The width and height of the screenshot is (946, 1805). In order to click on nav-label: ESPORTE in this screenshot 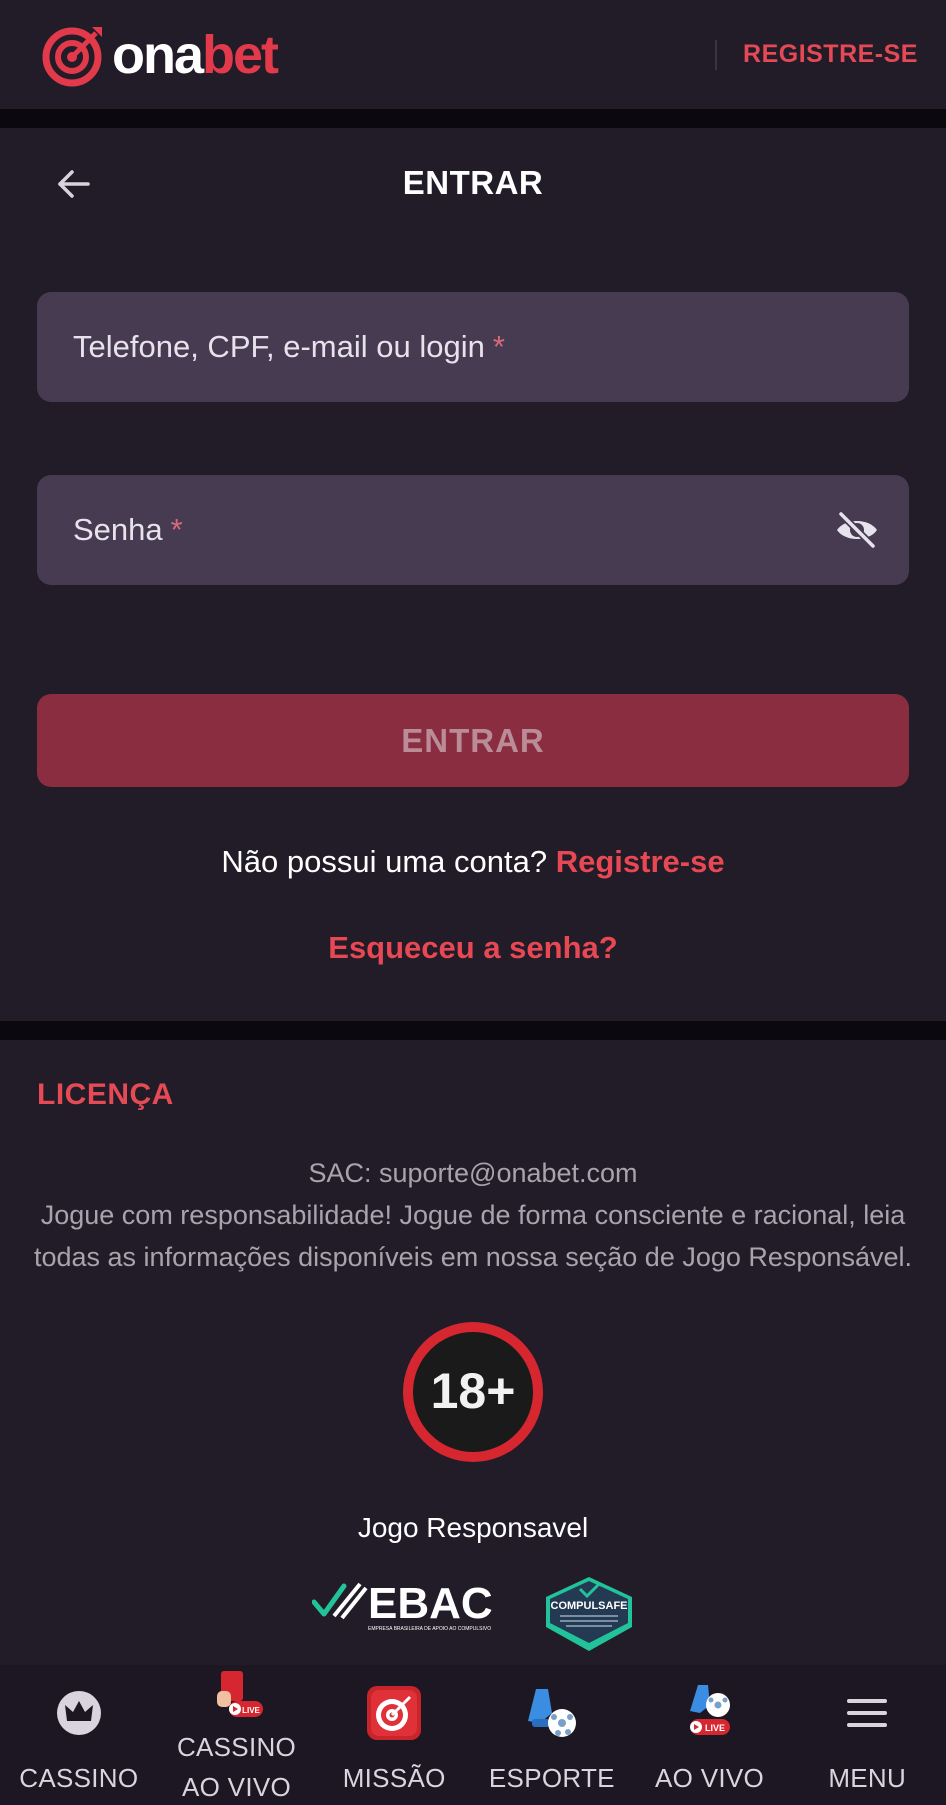, I will do `click(551, 1778)`.